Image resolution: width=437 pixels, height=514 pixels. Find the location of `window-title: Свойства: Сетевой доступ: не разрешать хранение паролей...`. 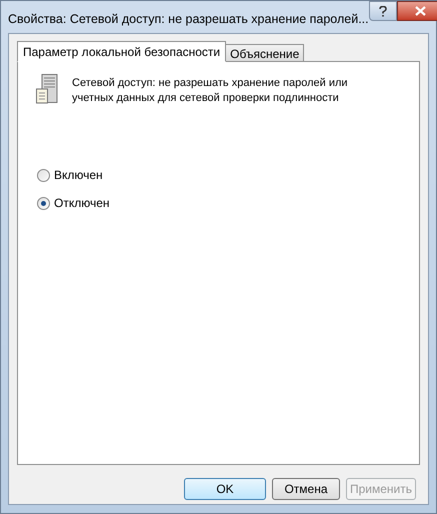

window-title: Свойства: Сетевой доступ: не разрешать хранение паролей... is located at coordinates (188, 19).